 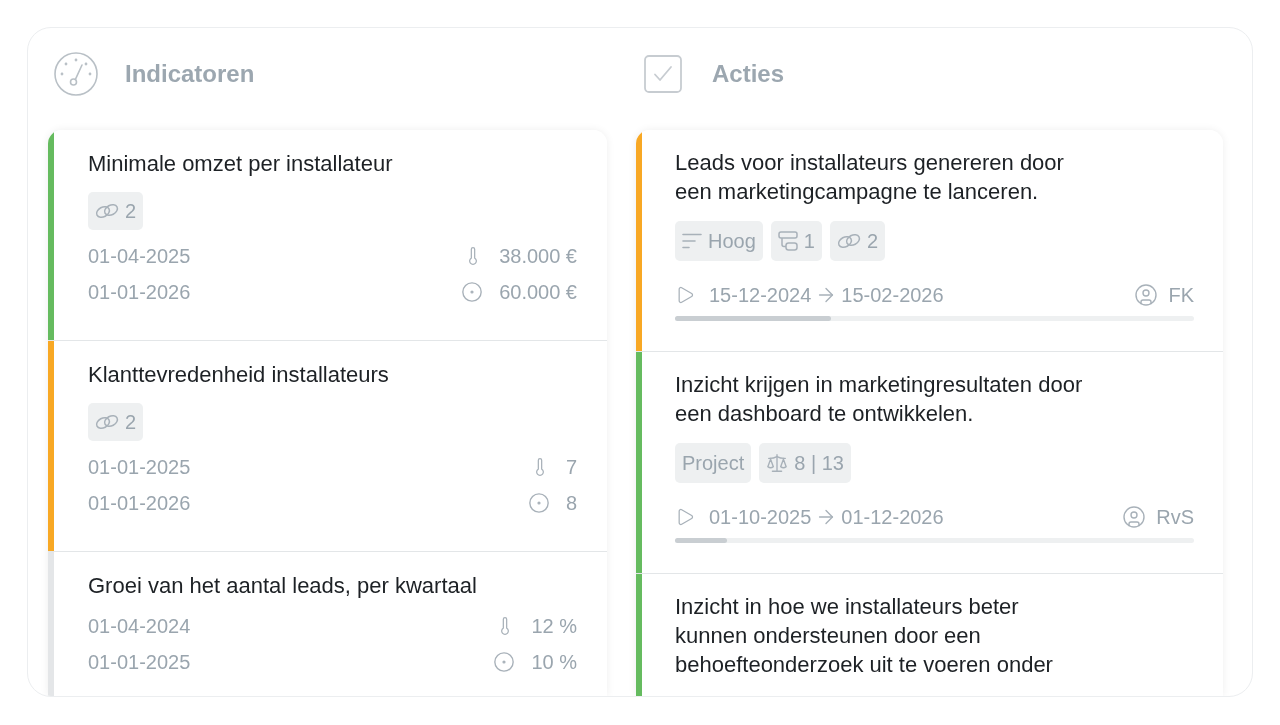 What do you see at coordinates (692, 241) in the screenshot?
I see `lines-icon` at bounding box center [692, 241].